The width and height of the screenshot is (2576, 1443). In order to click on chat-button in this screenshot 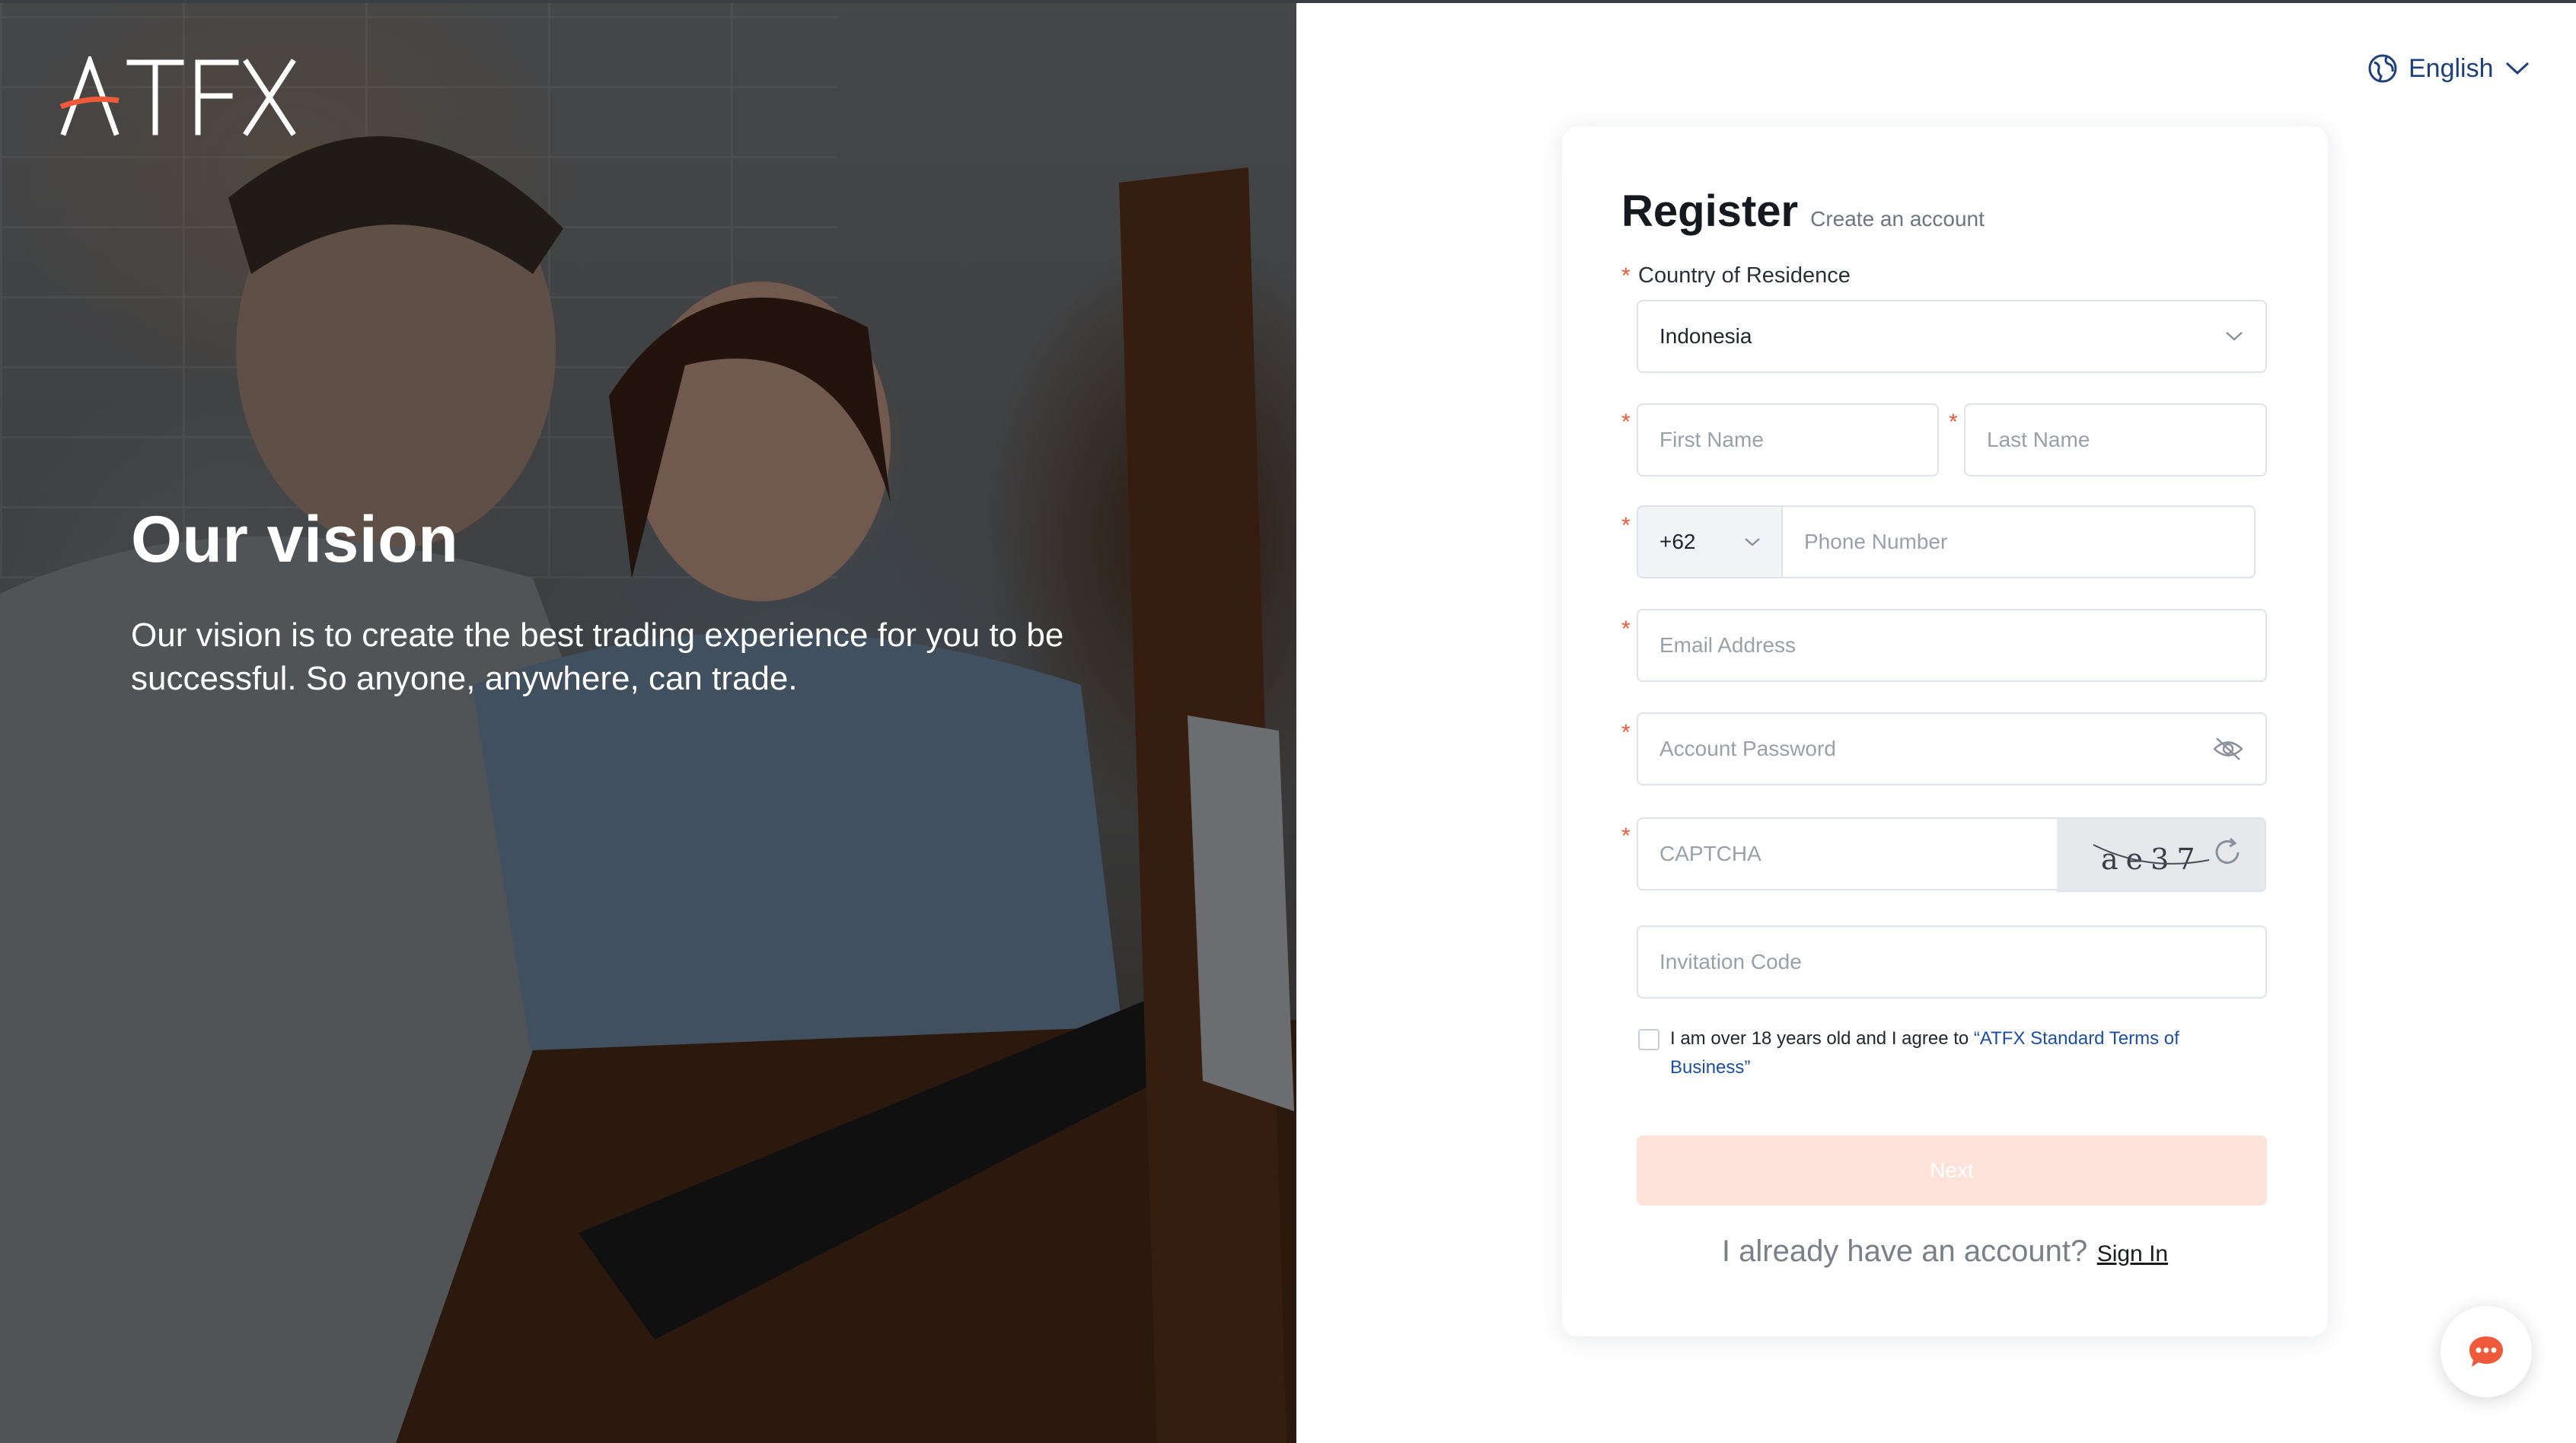, I will do `click(2486, 1351)`.